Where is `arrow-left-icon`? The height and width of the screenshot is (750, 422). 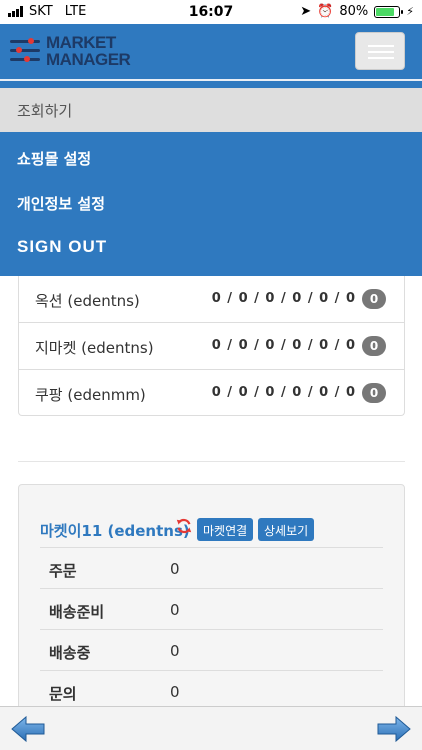 arrow-left-icon is located at coordinates (28, 729).